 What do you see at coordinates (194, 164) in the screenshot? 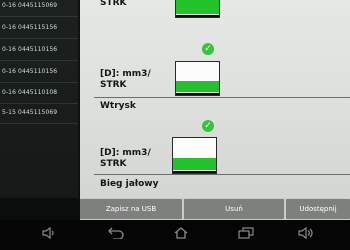
I see `idle-gauge-fill` at bounding box center [194, 164].